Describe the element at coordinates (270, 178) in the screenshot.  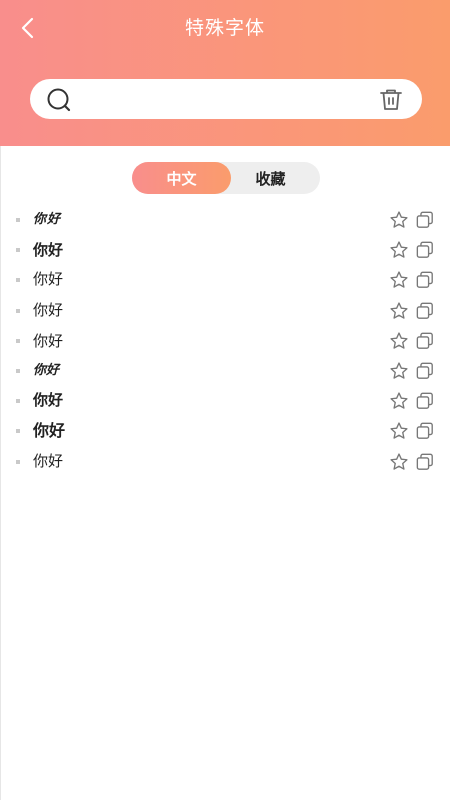
I see `tab-favorites: 收藏` at that location.